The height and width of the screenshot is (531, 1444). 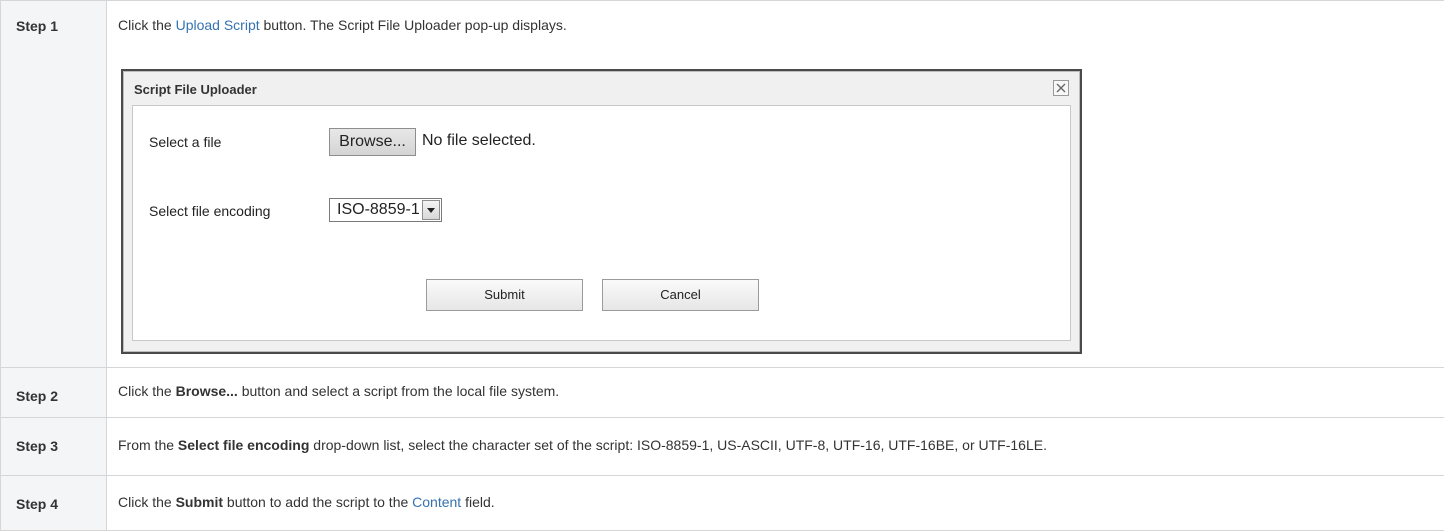 What do you see at coordinates (185, 142) in the screenshot?
I see `select-file-label: Select a file` at bounding box center [185, 142].